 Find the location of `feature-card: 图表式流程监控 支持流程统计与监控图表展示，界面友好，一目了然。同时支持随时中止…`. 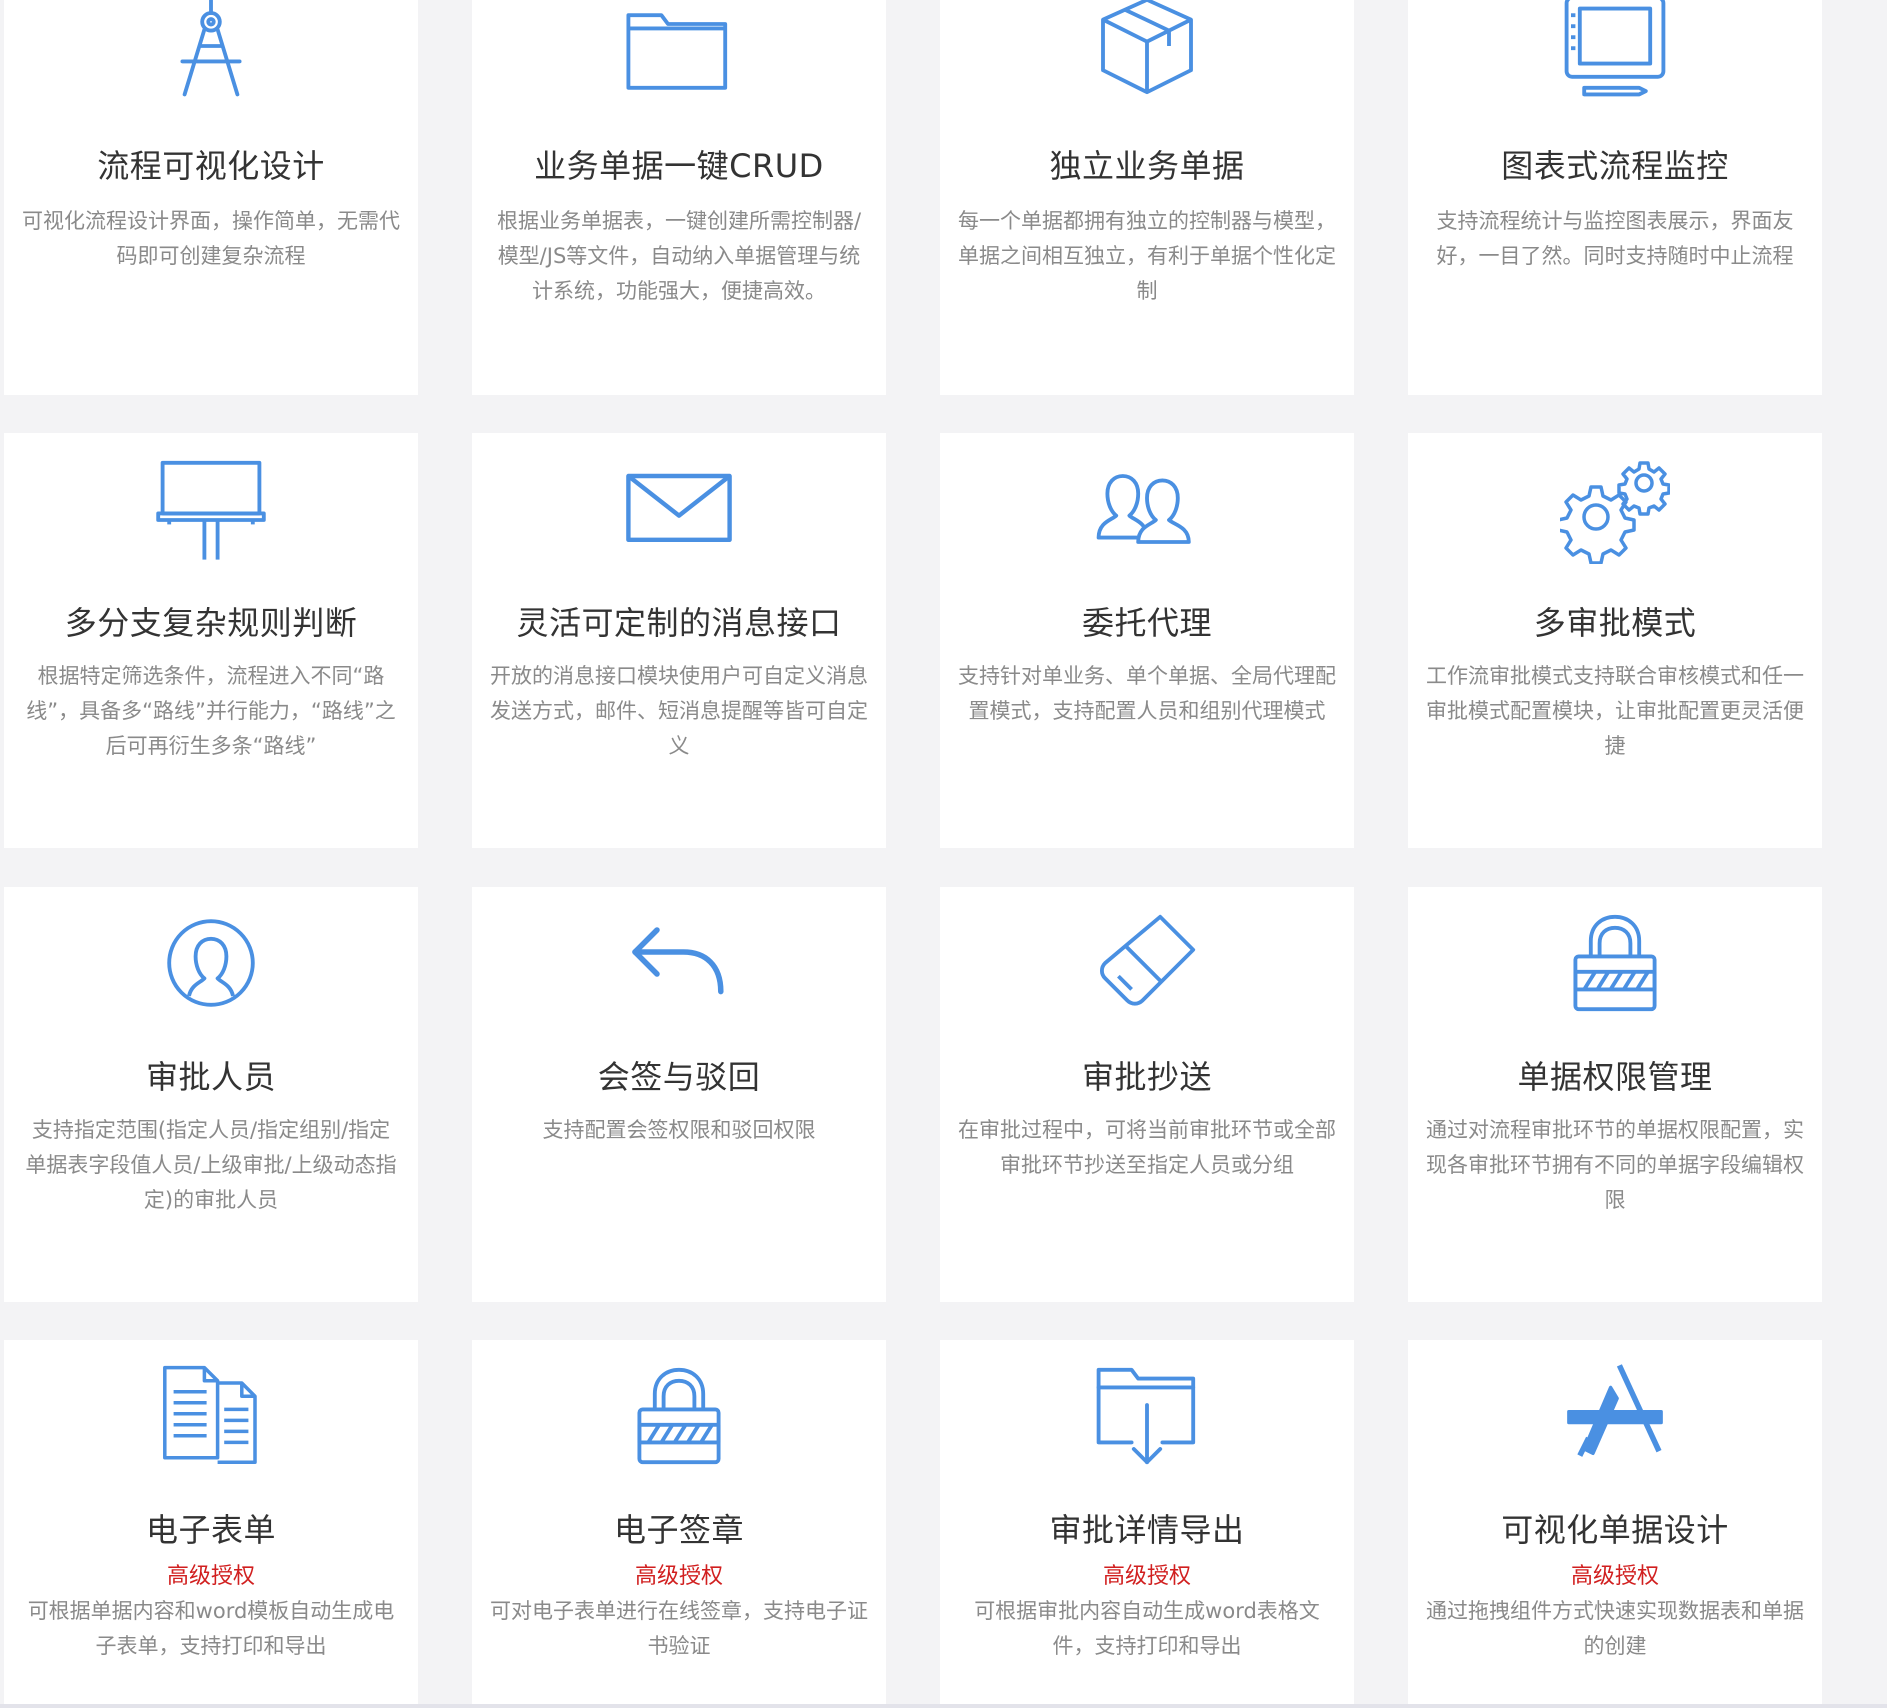

feature-card: 图表式流程监控 支持流程统计与监控图表展示，界面友好，一目了然。同时支持随时中止… is located at coordinates (1615, 197).